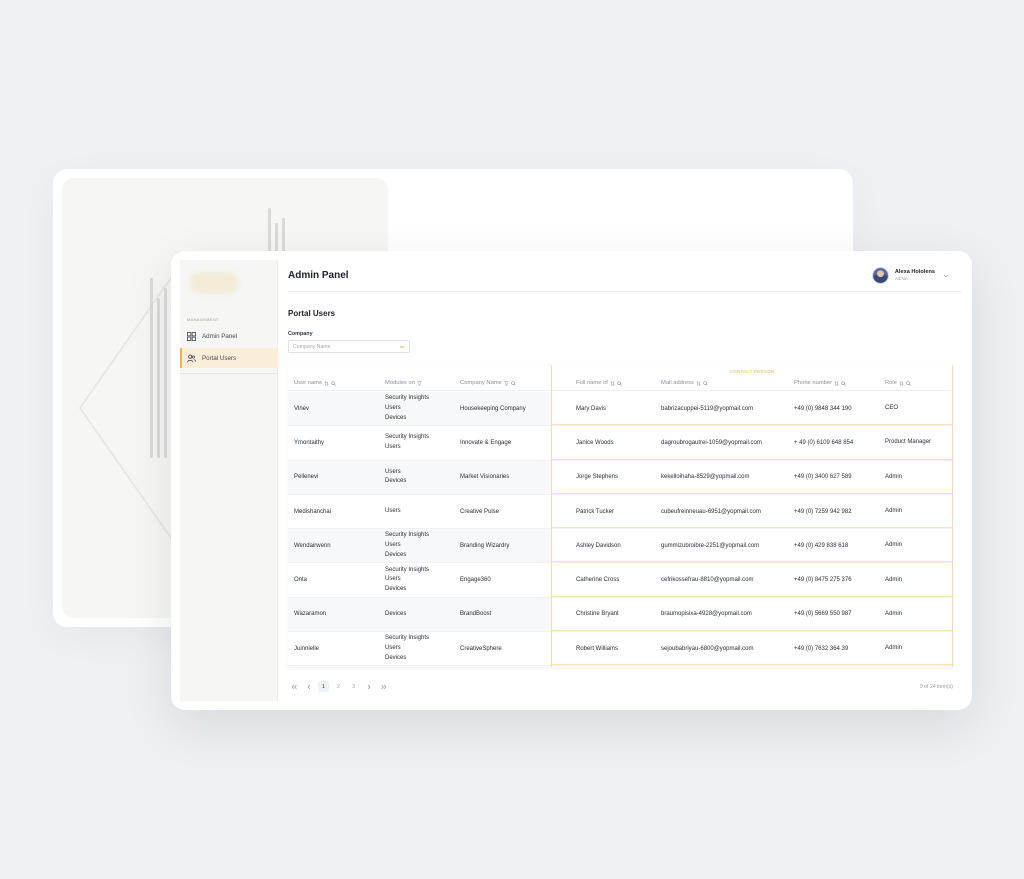  Describe the element at coordinates (711, 442) in the screenshot. I see `cell-mail: dagroubrogautrei-1059@yopmail.com` at that location.